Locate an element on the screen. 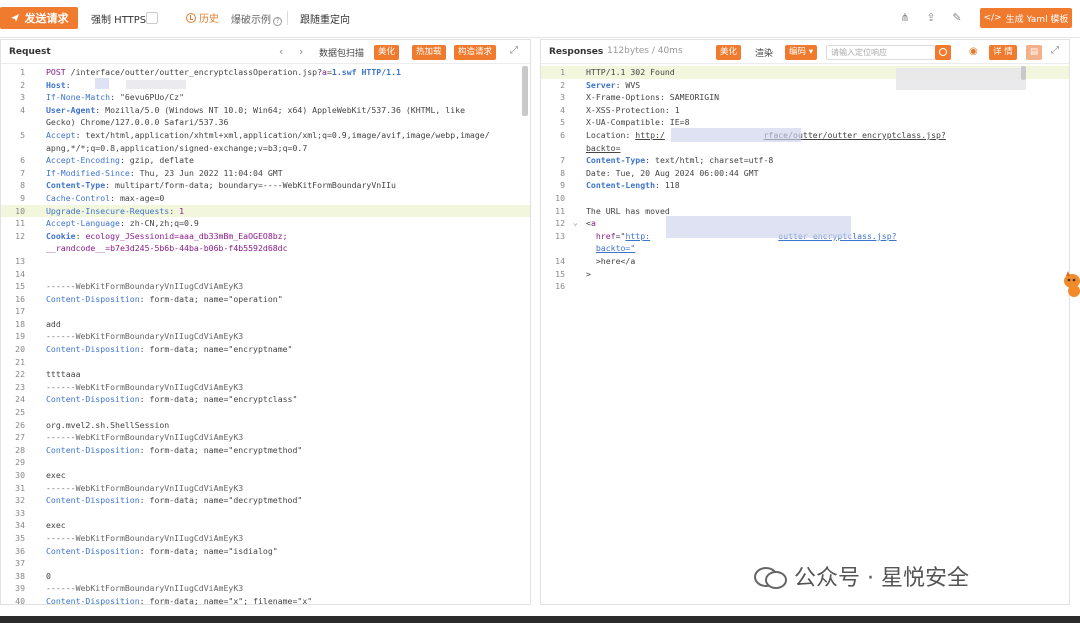 The width and height of the screenshot is (1080, 623). code-token: X-Frame-Options: SAMEORIGIN is located at coordinates (653, 97).